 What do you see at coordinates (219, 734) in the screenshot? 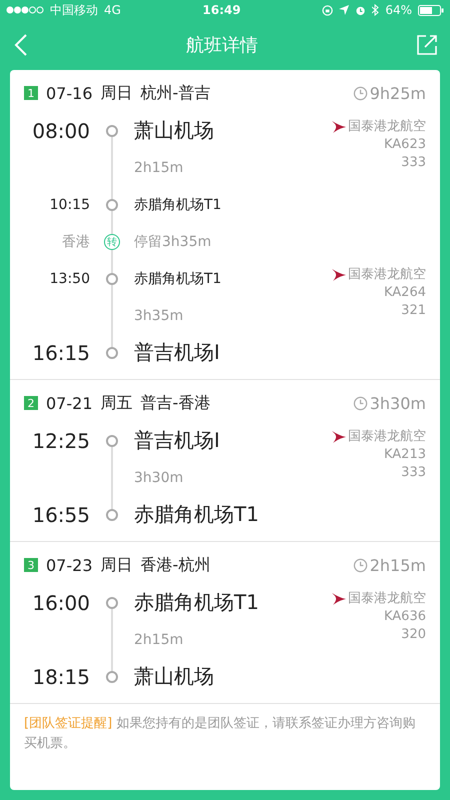
I see `visa-notice: [团队签证提醒] 如果您持有的是团队签证，请联系签证办理方咨询购买机票。` at bounding box center [219, 734].